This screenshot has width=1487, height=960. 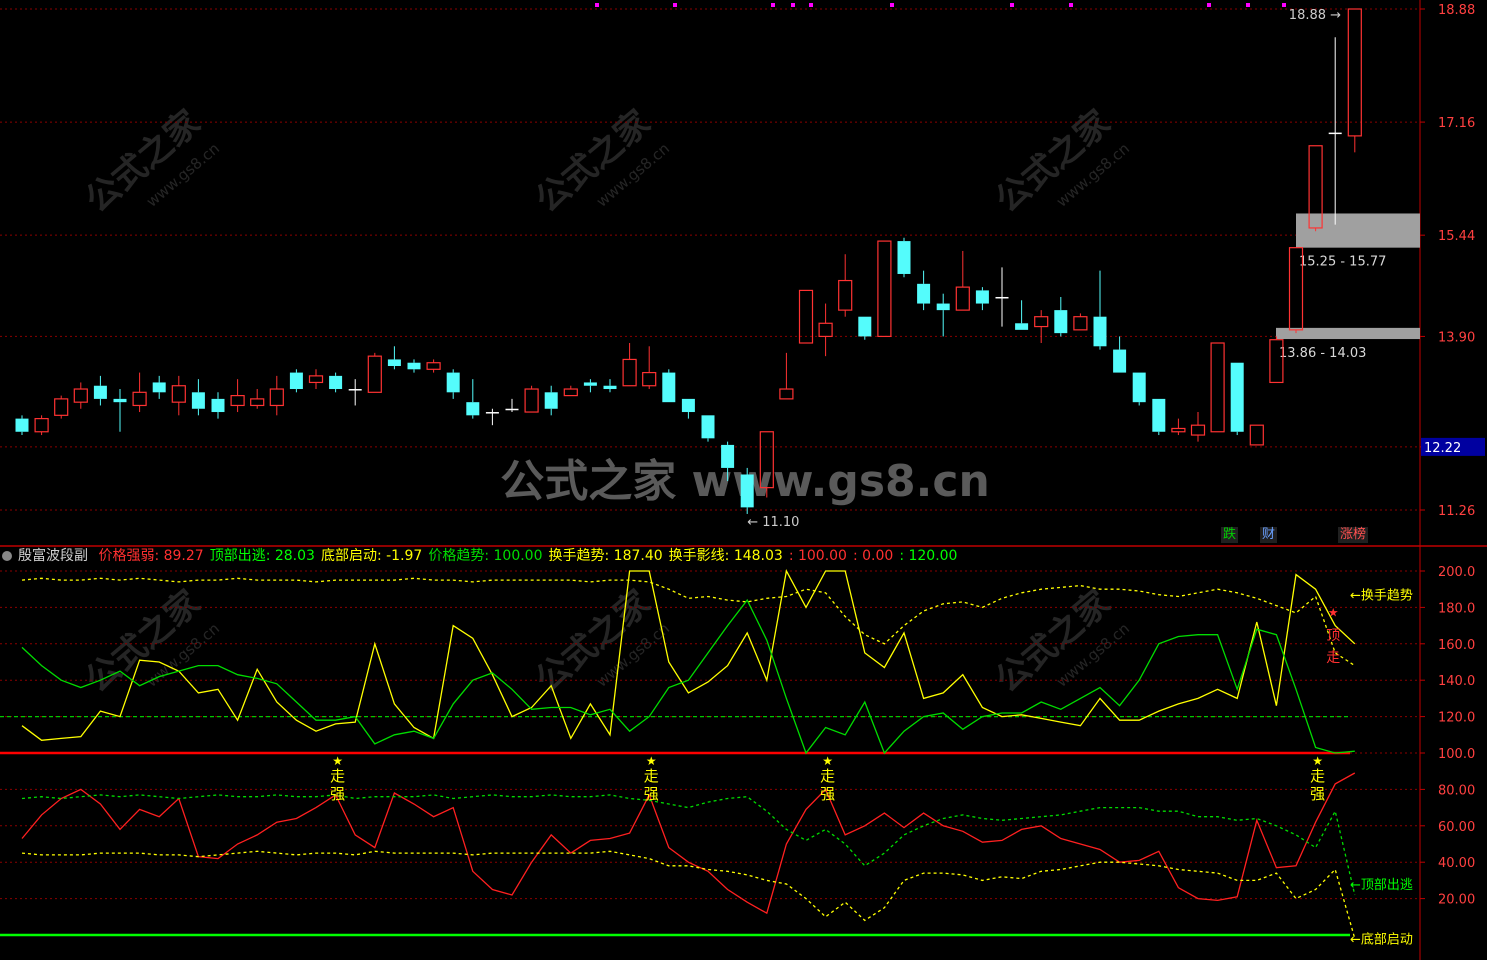 What do you see at coordinates (1456, 681) in the screenshot?
I see `indicator-tick-label: 140.0` at bounding box center [1456, 681].